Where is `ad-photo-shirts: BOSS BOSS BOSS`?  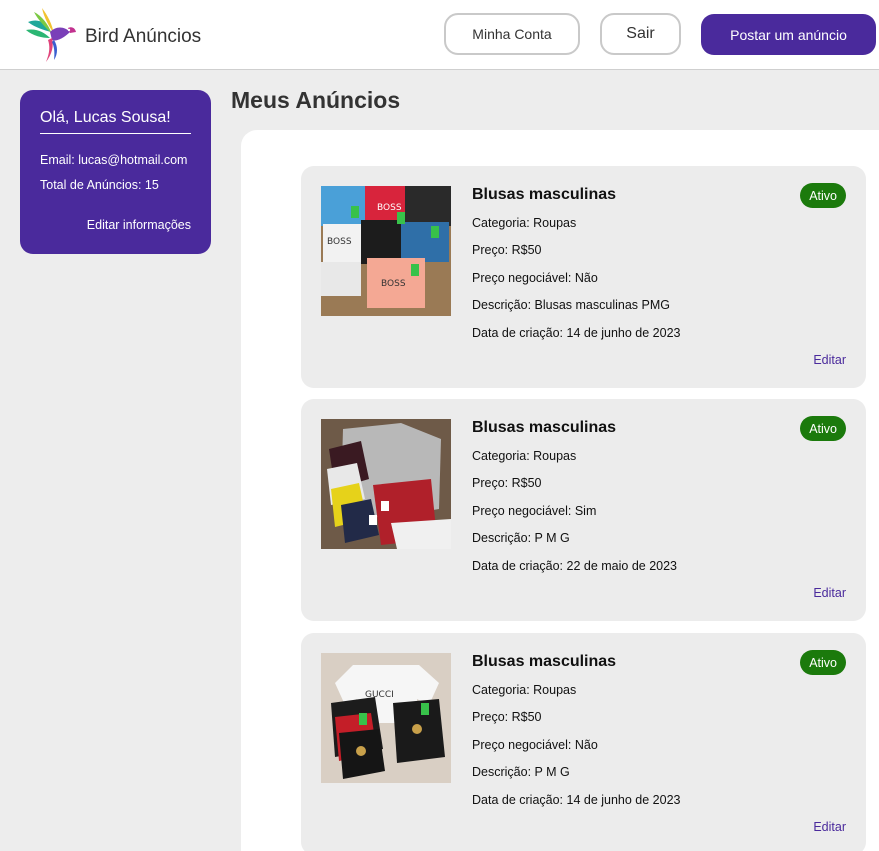
ad-photo-shirts: BOSS BOSS BOSS is located at coordinates (386, 251).